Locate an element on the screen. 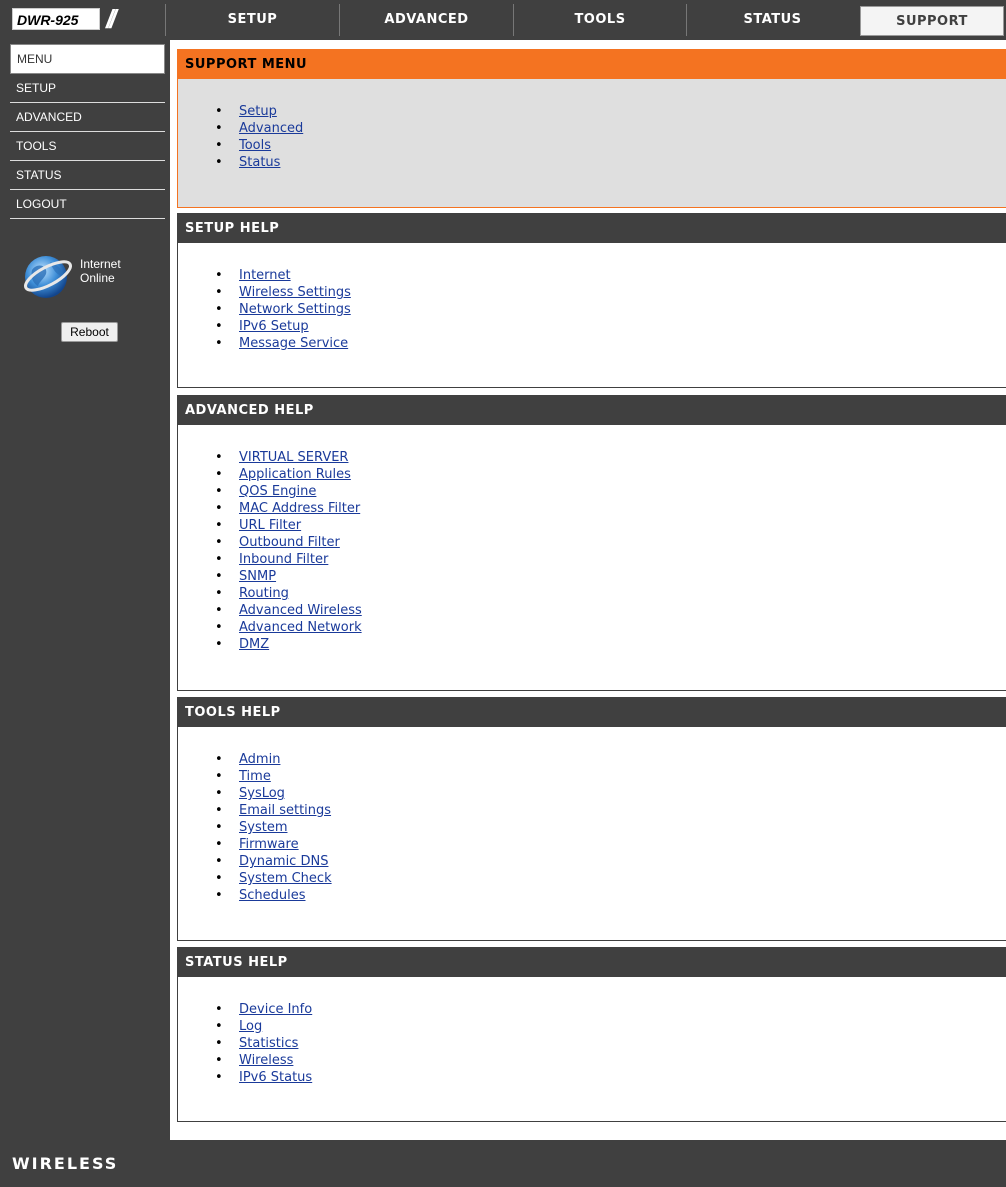 The image size is (1006, 1187). tab-status: STATUS is located at coordinates (772, 20).